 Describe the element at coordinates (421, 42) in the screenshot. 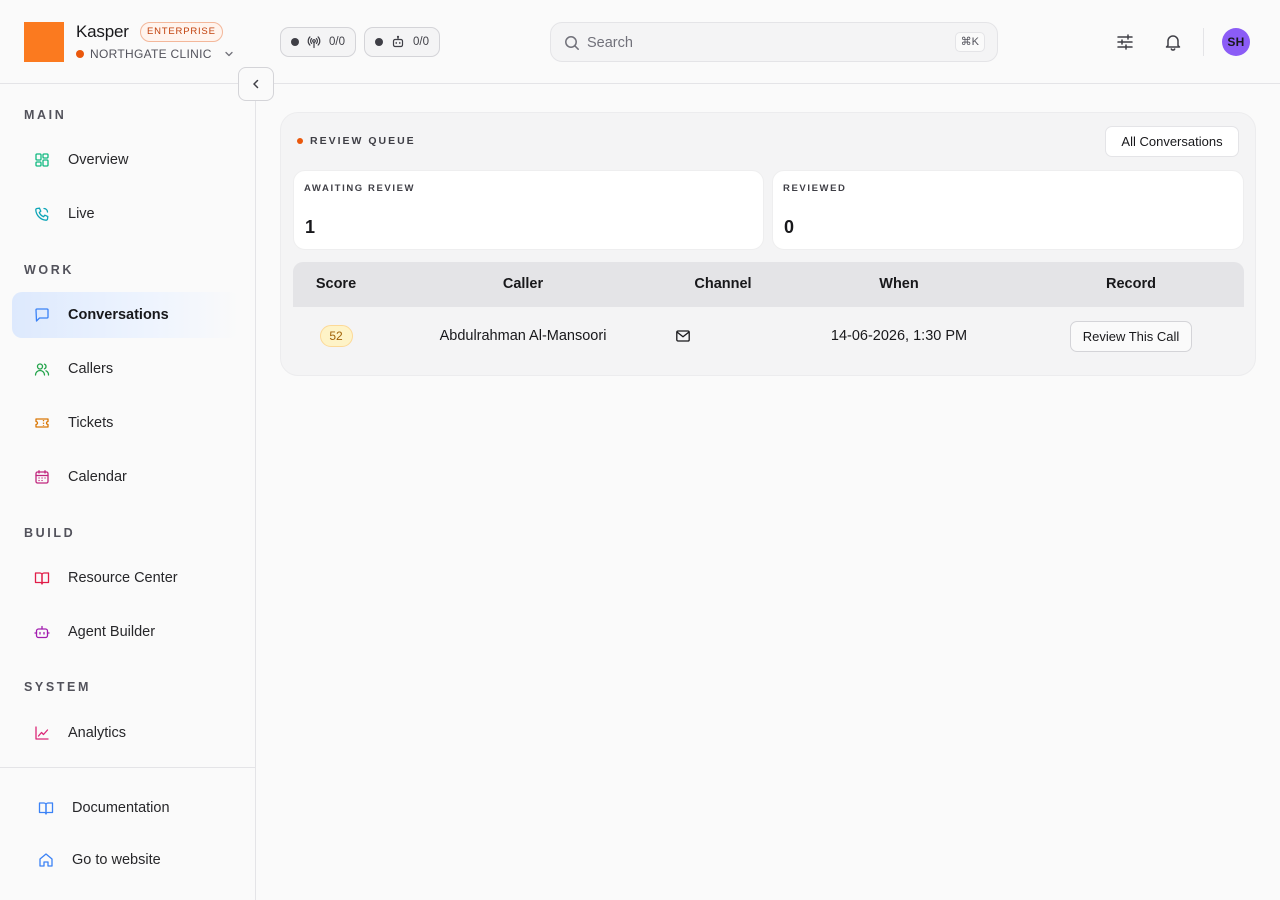

I see `agents-count: 0/0` at that location.